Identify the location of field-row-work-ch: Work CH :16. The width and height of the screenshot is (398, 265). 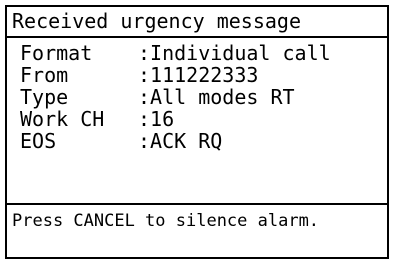
(97, 119).